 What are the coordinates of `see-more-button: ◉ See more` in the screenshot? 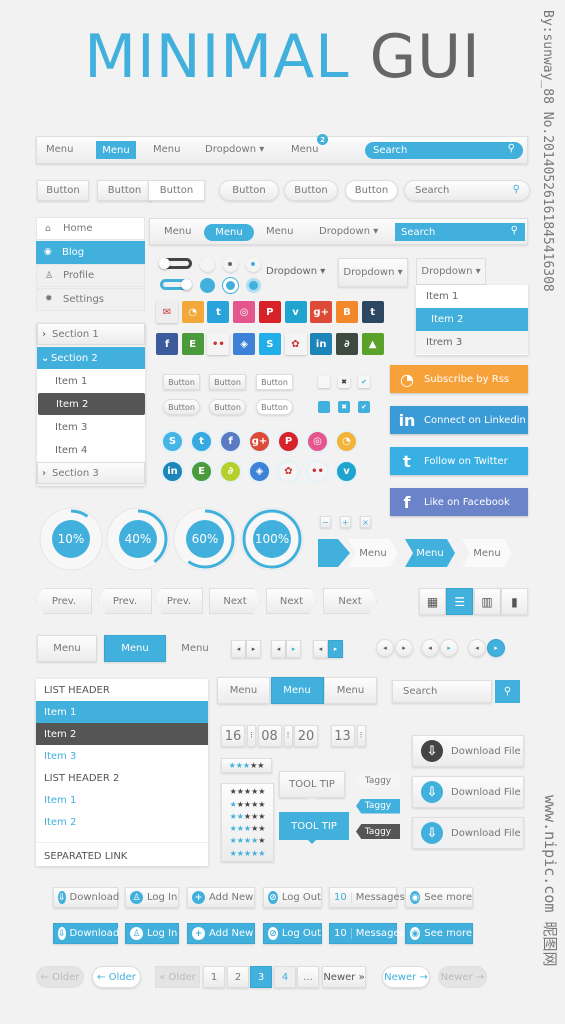 It's located at (439, 933).